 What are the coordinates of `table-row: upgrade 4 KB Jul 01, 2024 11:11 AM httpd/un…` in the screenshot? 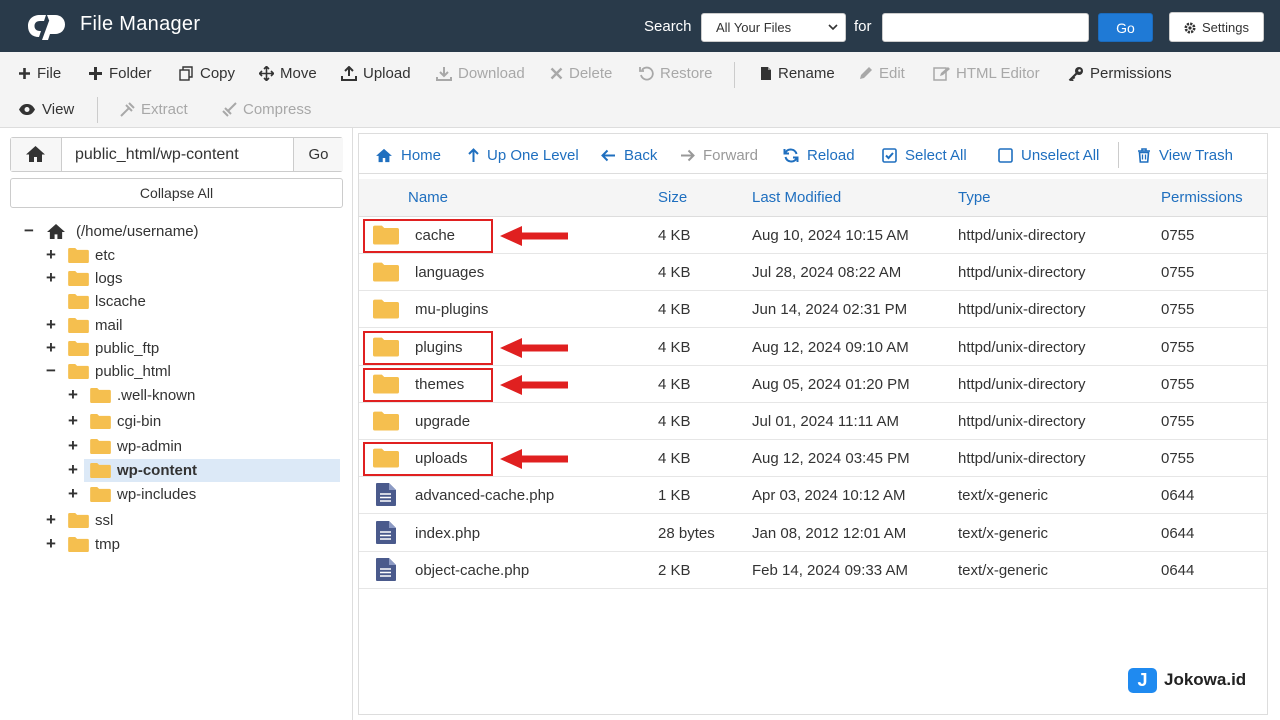 It's located at (813, 421).